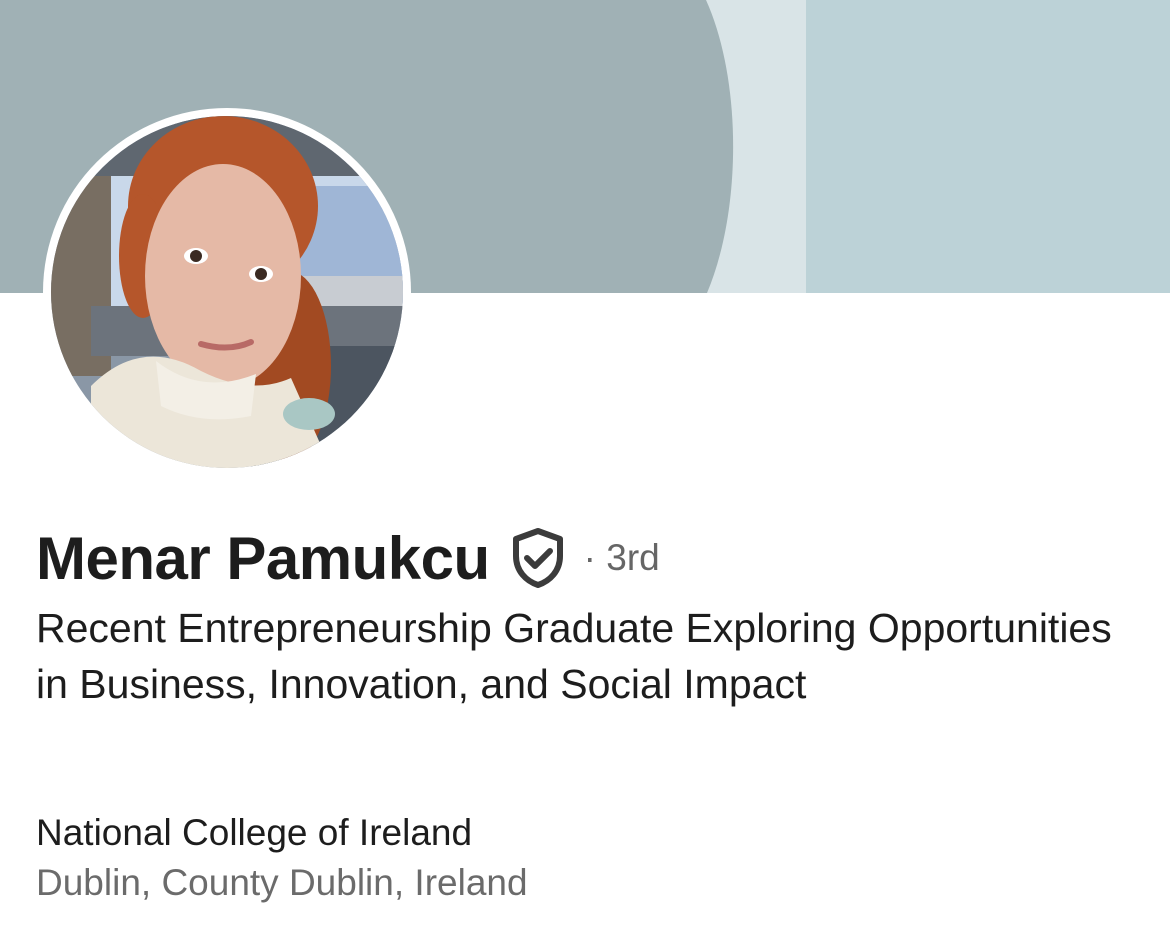 This screenshot has width=1170, height=936. Describe the element at coordinates (263, 558) in the screenshot. I see `profile-name: Menar Pamukcu` at that location.